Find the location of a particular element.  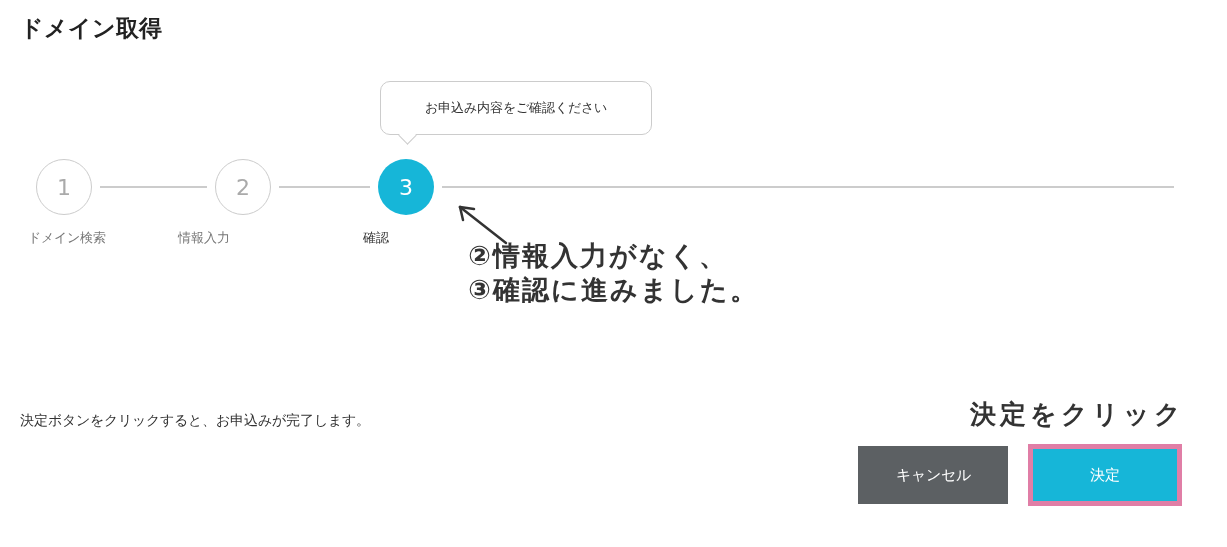

step-circle: 2 is located at coordinates (243, 187).